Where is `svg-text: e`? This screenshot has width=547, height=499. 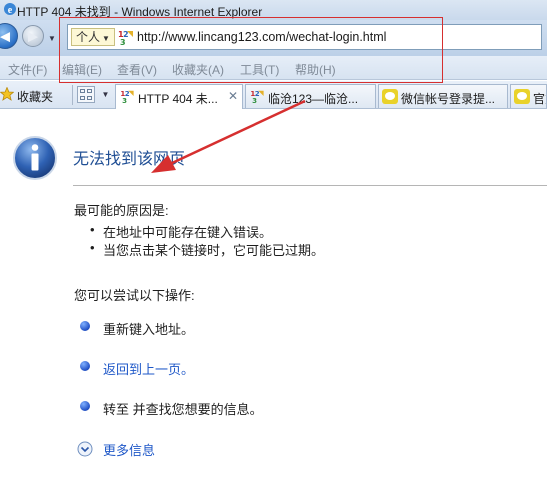
svg-text: e is located at coordinates (10, 10).